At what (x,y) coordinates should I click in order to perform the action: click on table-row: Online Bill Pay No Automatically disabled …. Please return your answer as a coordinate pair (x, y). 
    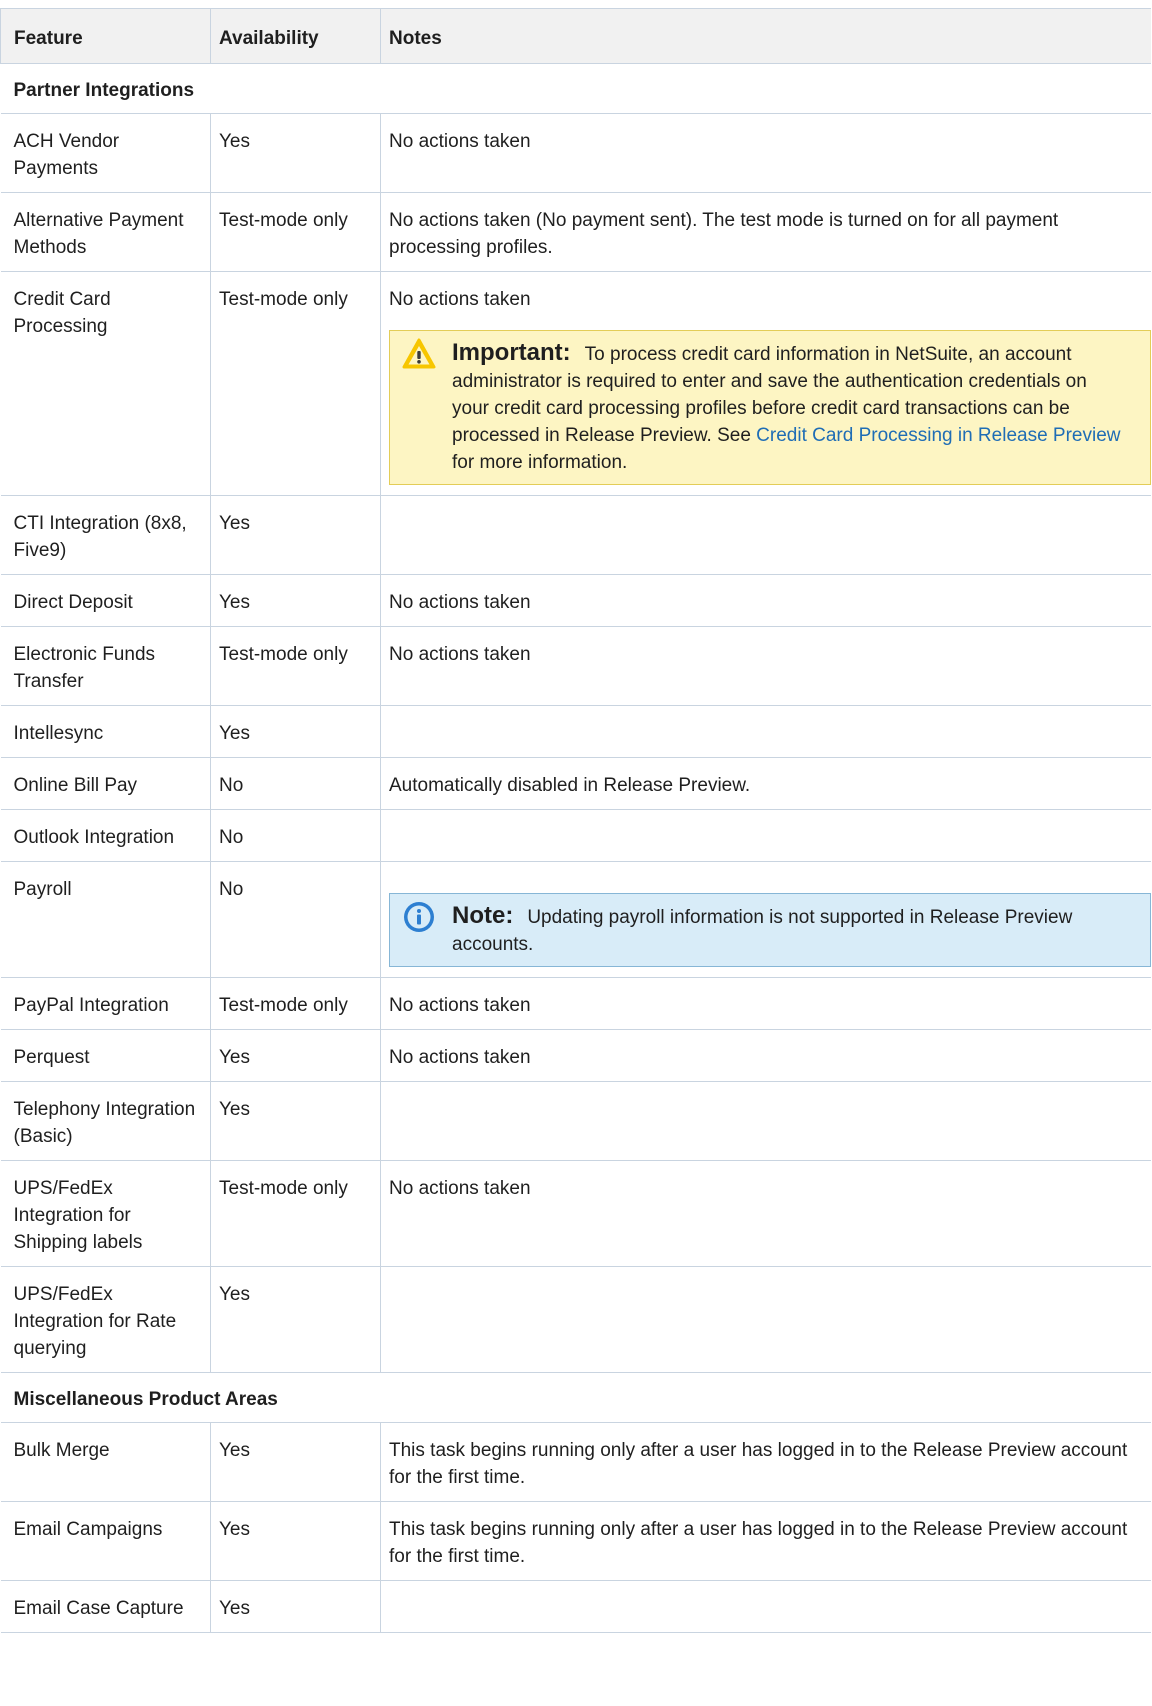
    Looking at the image, I should click on (575, 783).